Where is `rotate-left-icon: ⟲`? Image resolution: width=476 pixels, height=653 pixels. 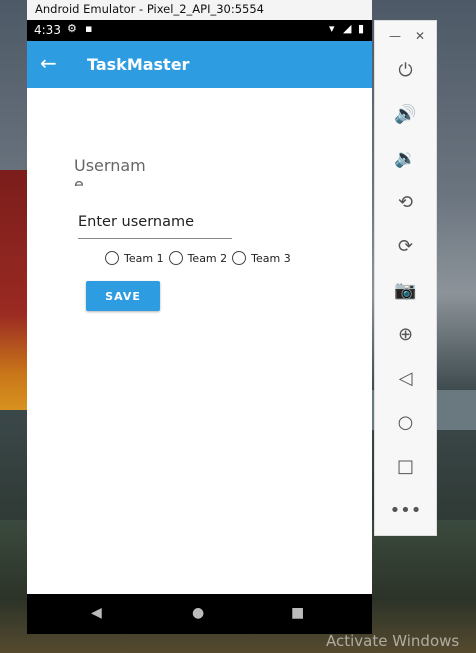 rotate-left-icon: ⟲ is located at coordinates (405, 203).